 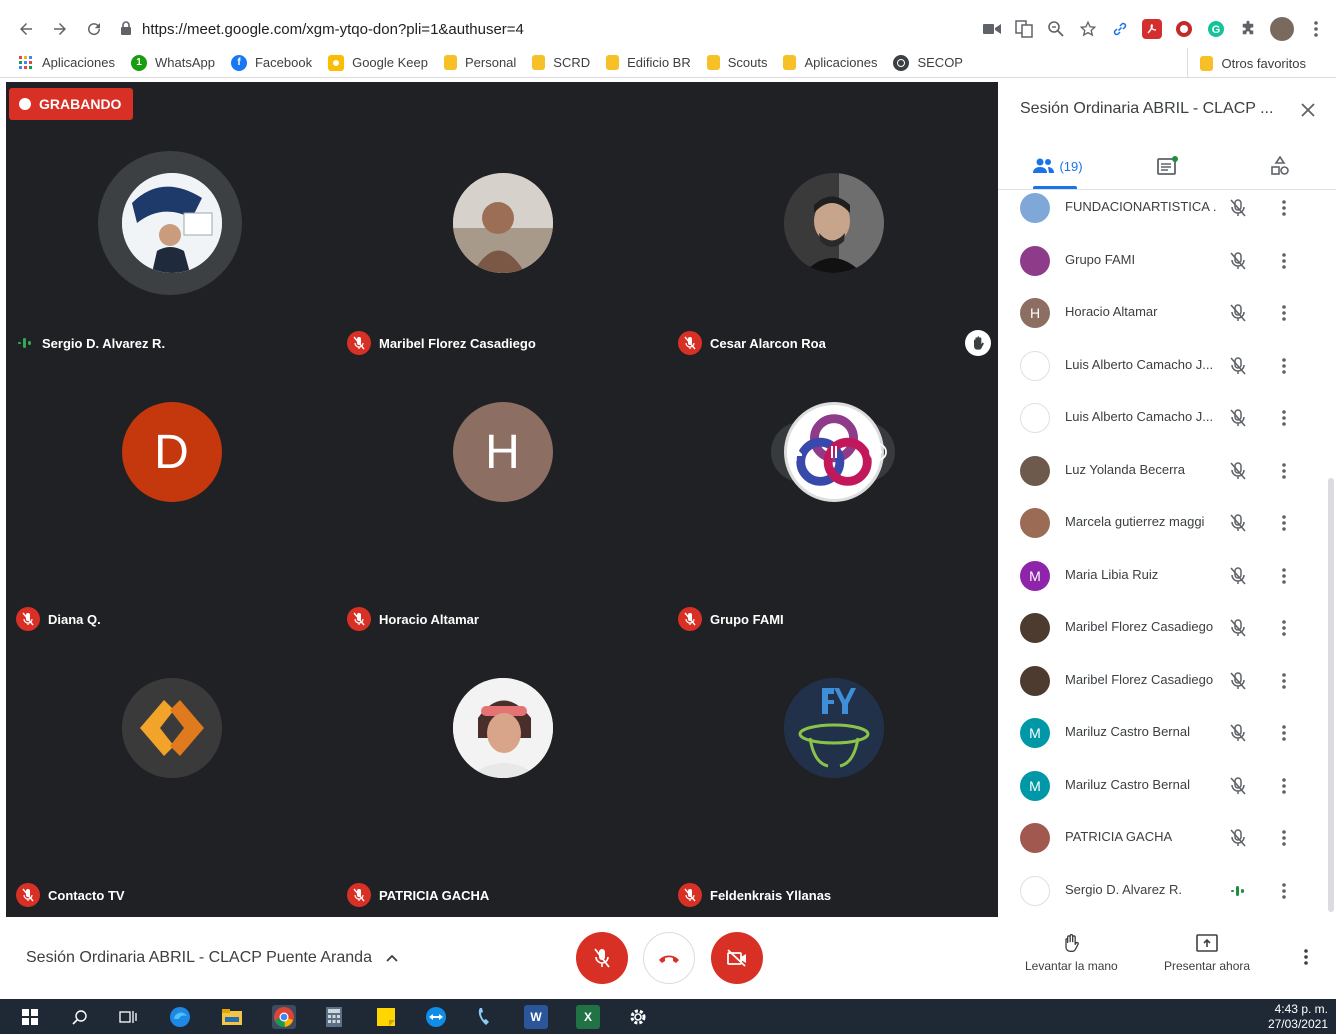 I want to click on bookmark-secop: SECOP, so click(x=928, y=62).